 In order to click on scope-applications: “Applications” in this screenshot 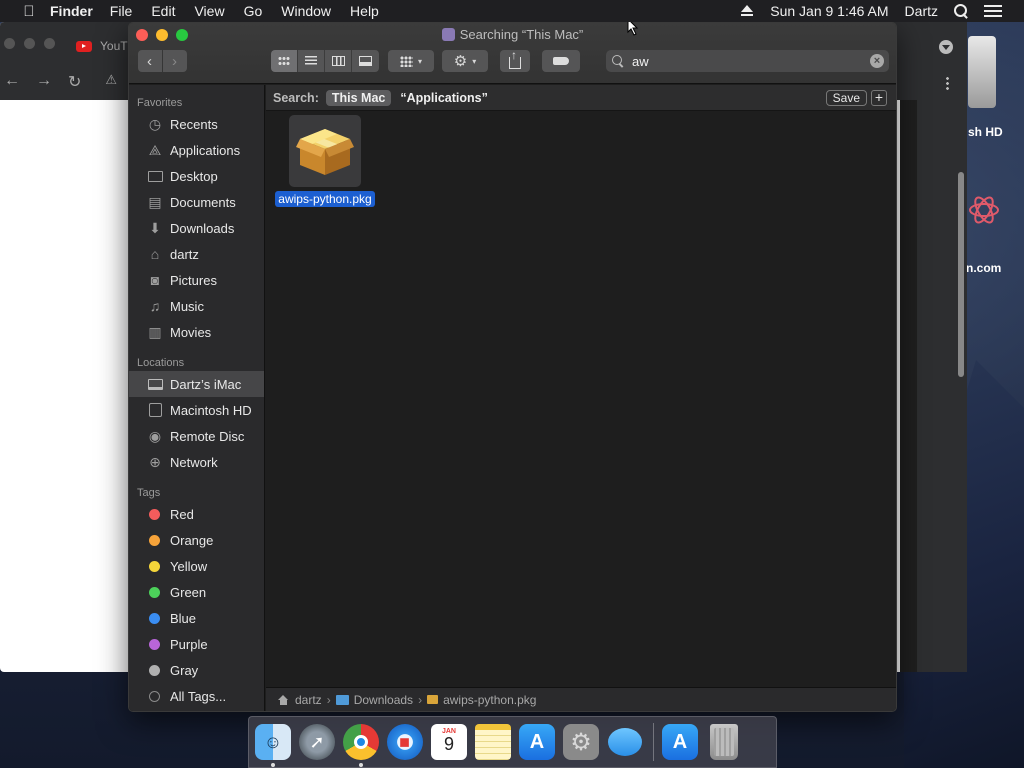, I will do `click(444, 98)`.